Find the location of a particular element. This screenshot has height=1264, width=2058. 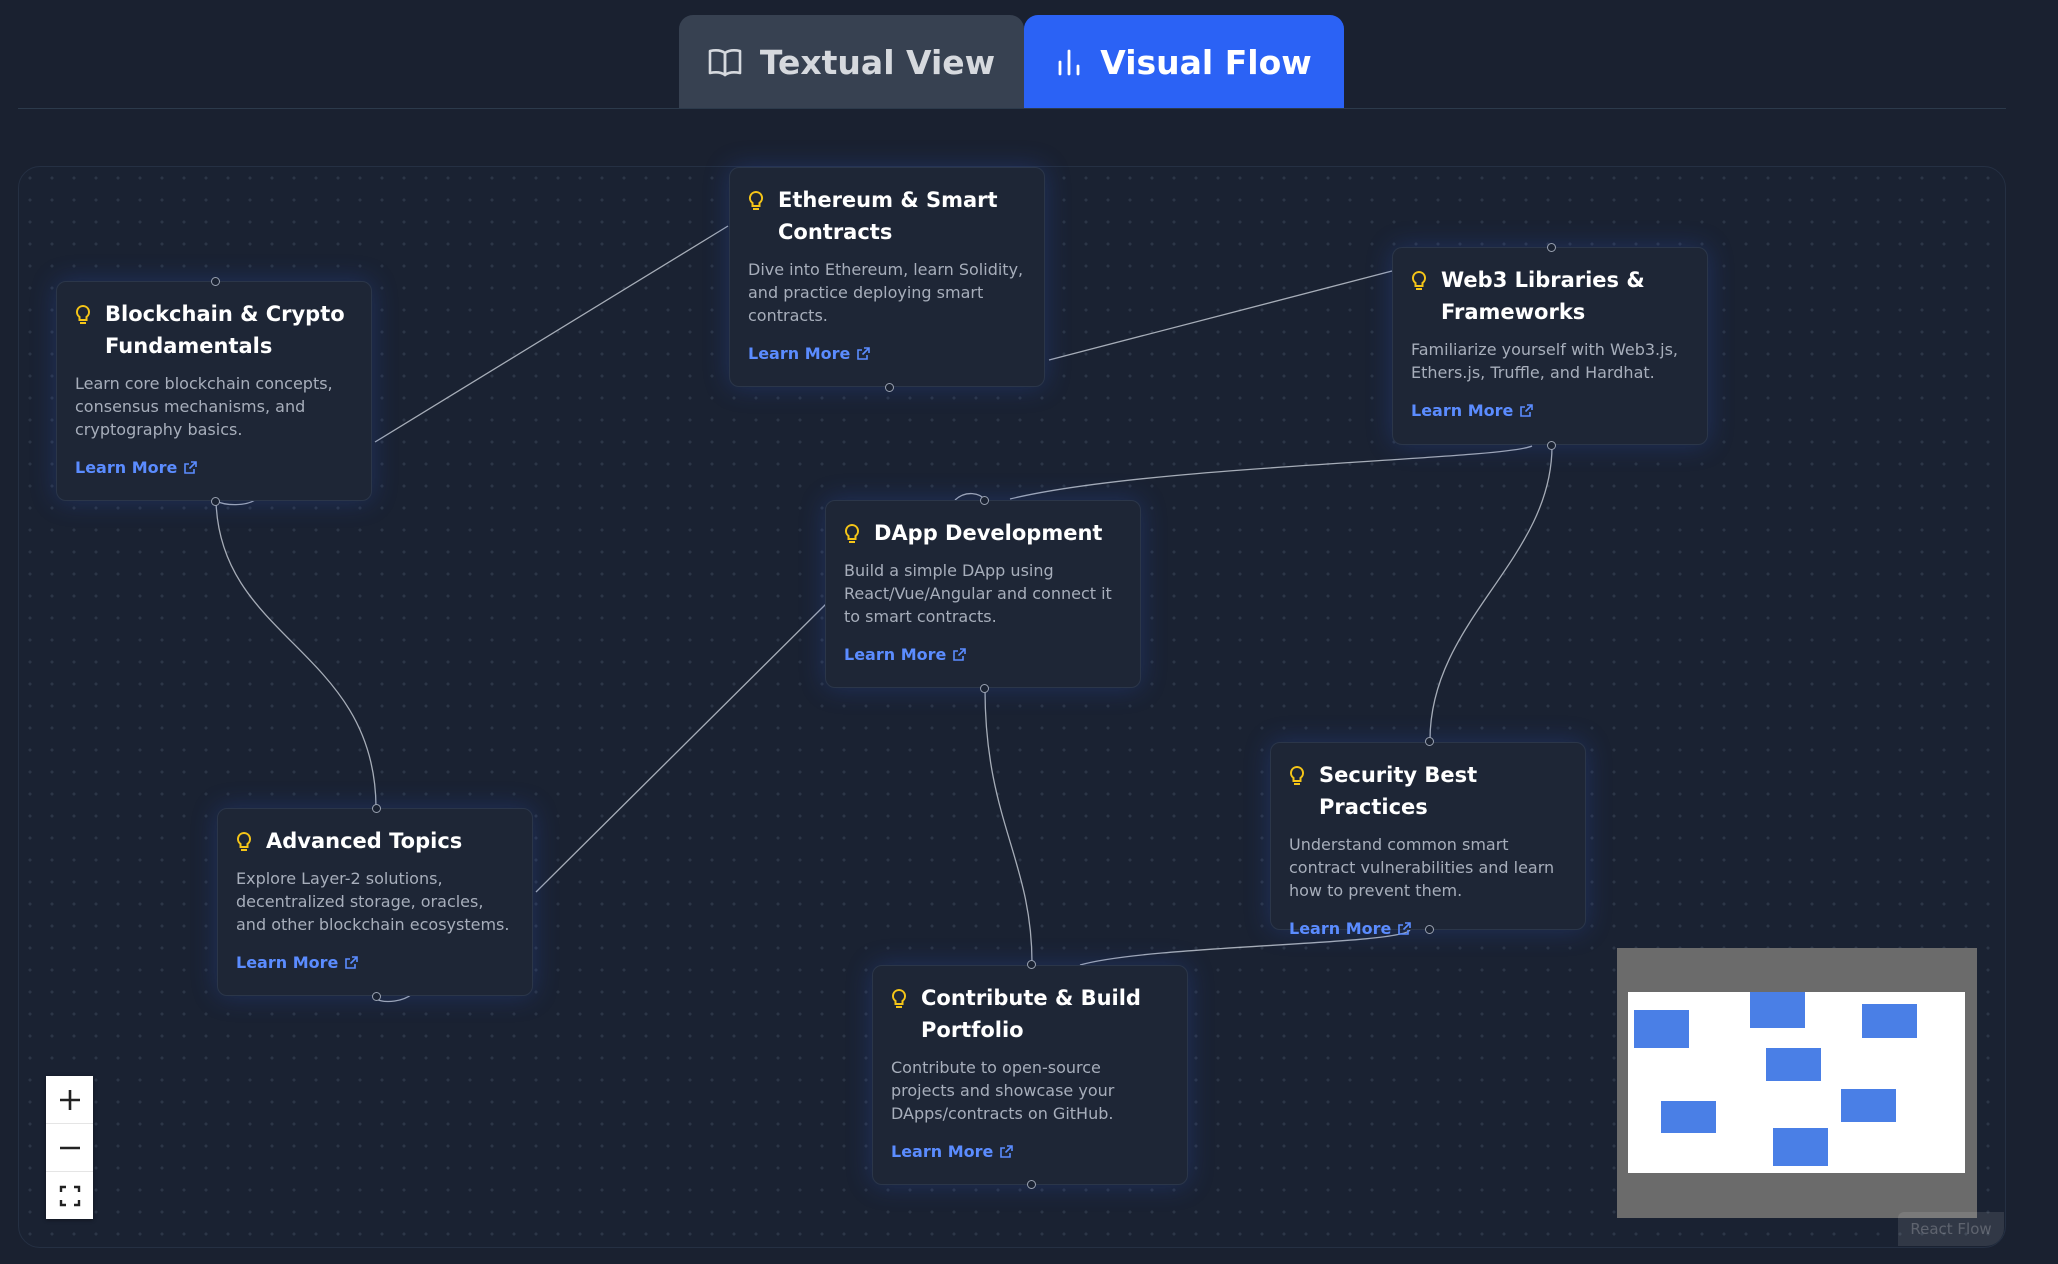

node-title: Web3 Libraries & Frameworks is located at coordinates (1543, 296).